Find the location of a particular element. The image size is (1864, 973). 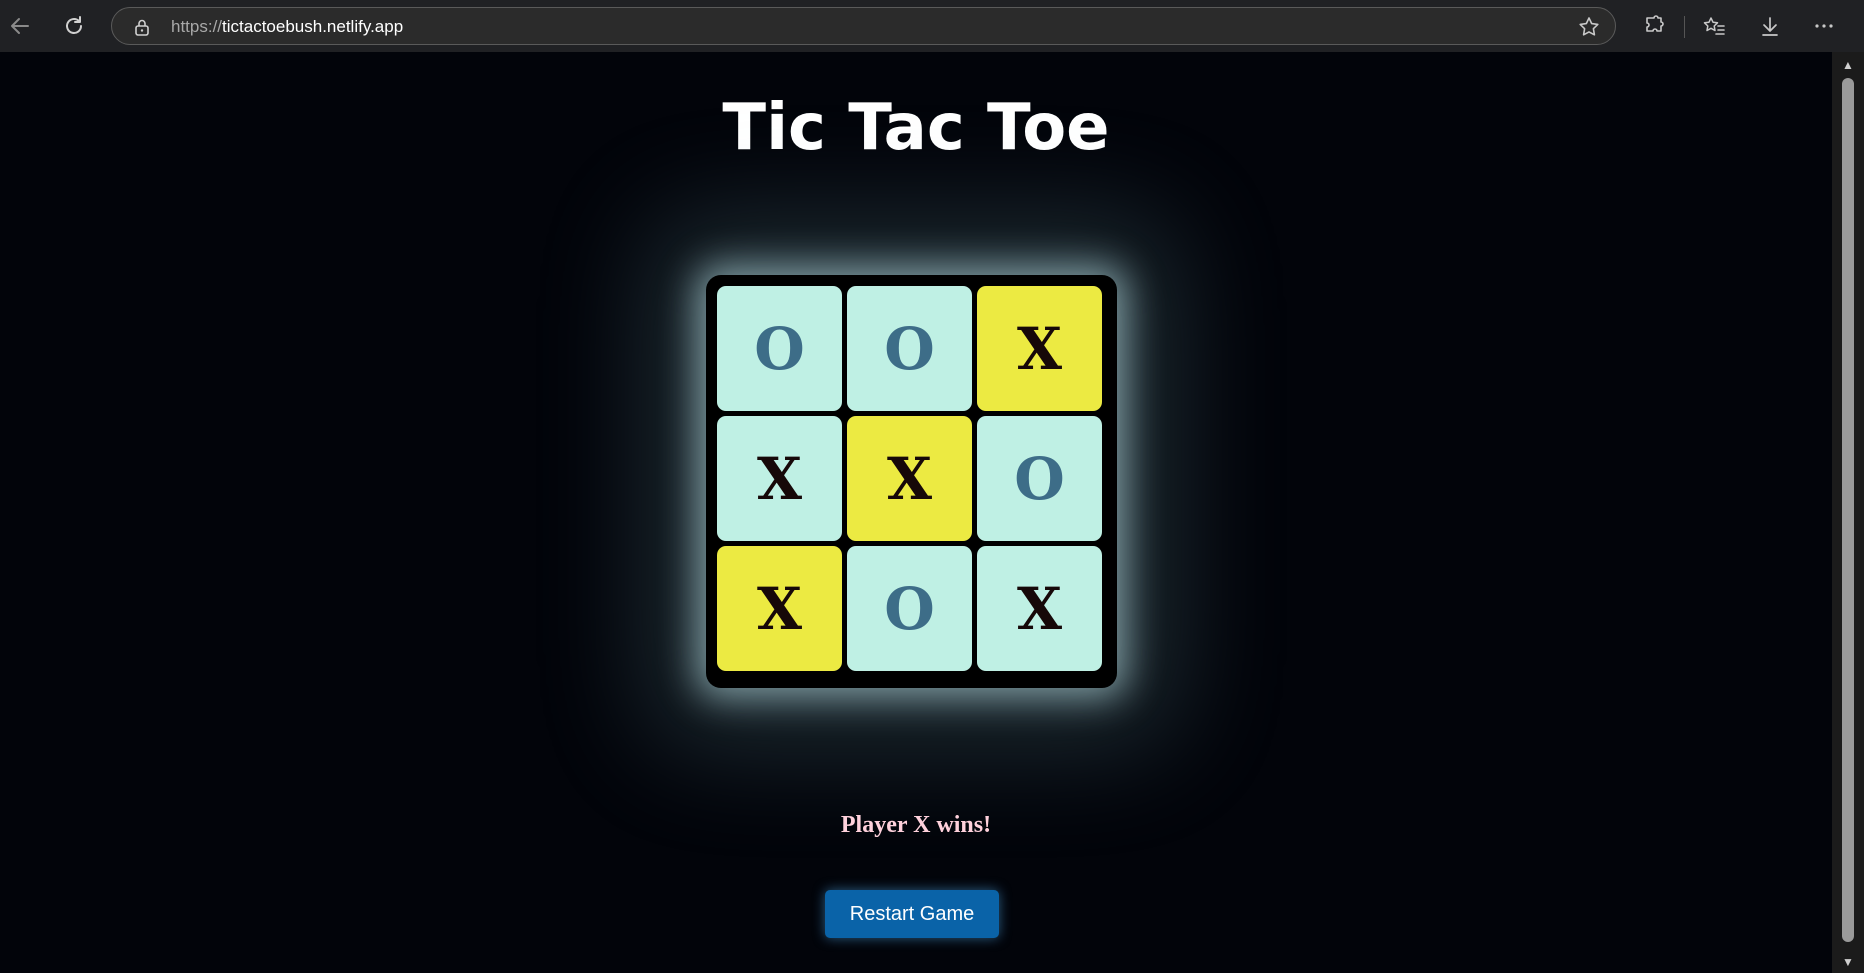

scroll-up-arrow-icon: ▲ is located at coordinates (1848, 65).